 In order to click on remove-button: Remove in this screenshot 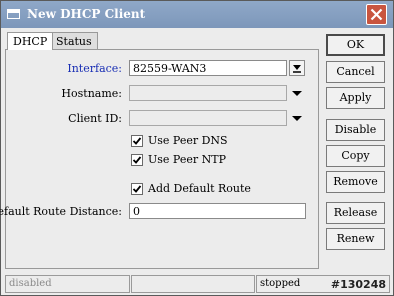, I will do `click(355, 182)`.